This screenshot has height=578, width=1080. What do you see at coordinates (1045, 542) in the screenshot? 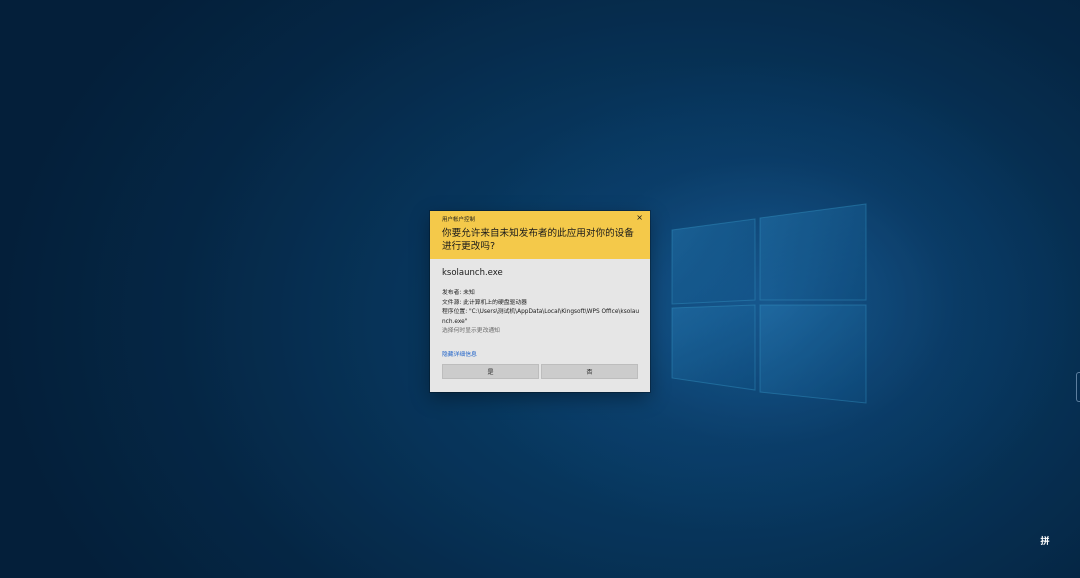
I see `ime-icon: 拼` at bounding box center [1045, 542].